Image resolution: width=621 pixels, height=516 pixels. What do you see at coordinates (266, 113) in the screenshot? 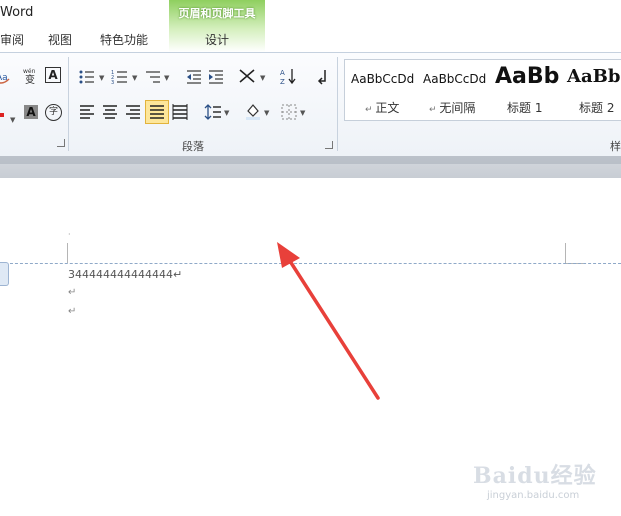
I see `shading-dropdown-icon: ▼` at bounding box center [266, 113].